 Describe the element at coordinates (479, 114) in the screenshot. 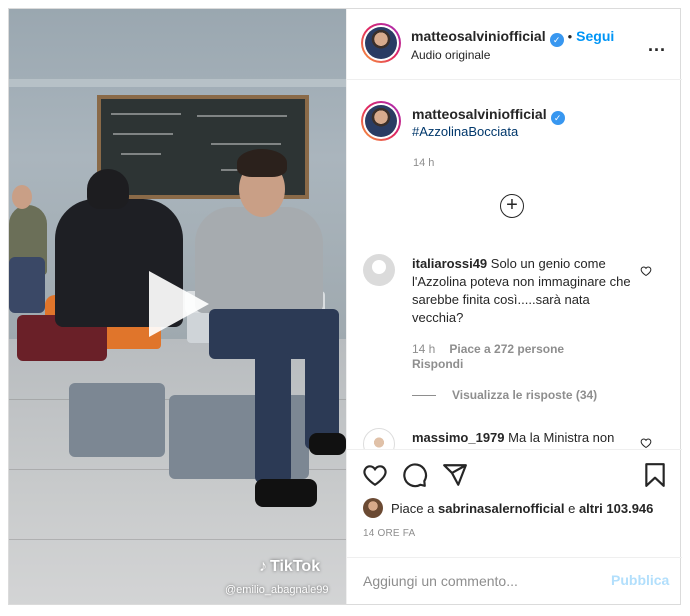

I see `caption-username: matteosalviniofficial` at that location.